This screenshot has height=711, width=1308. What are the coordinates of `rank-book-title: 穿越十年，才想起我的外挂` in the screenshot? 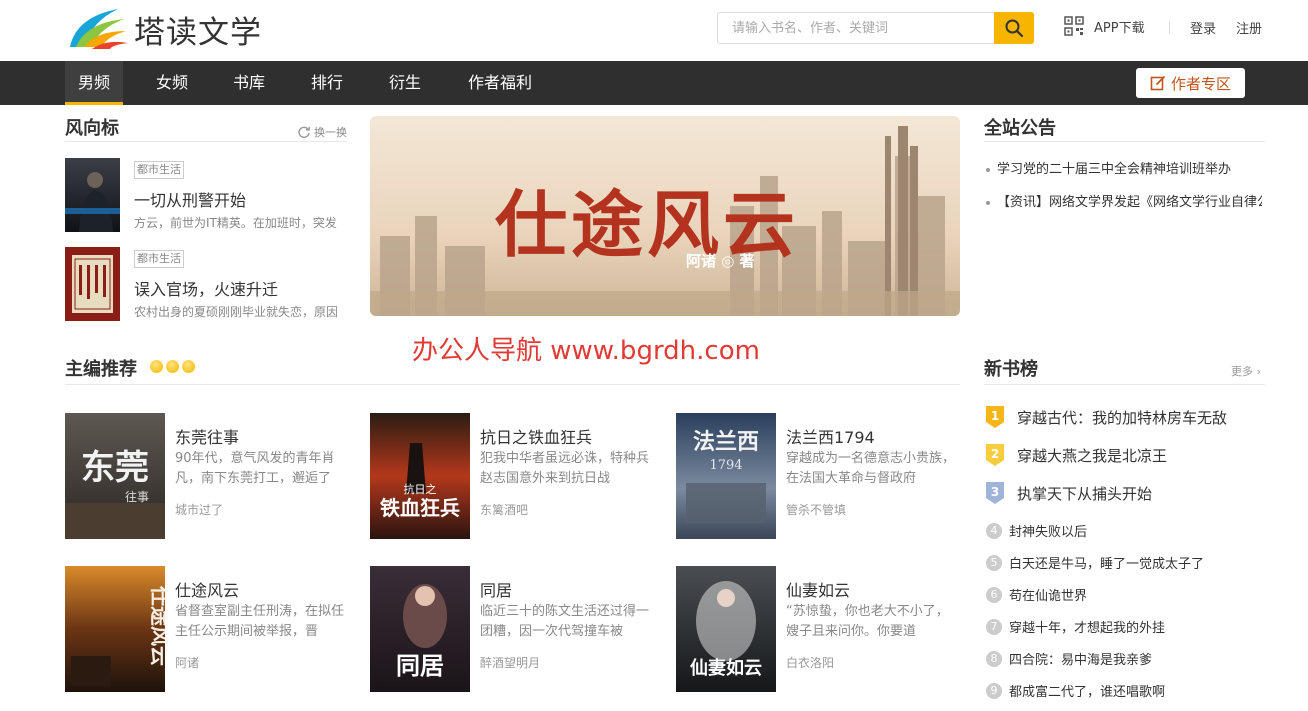 It's located at (1087, 626).